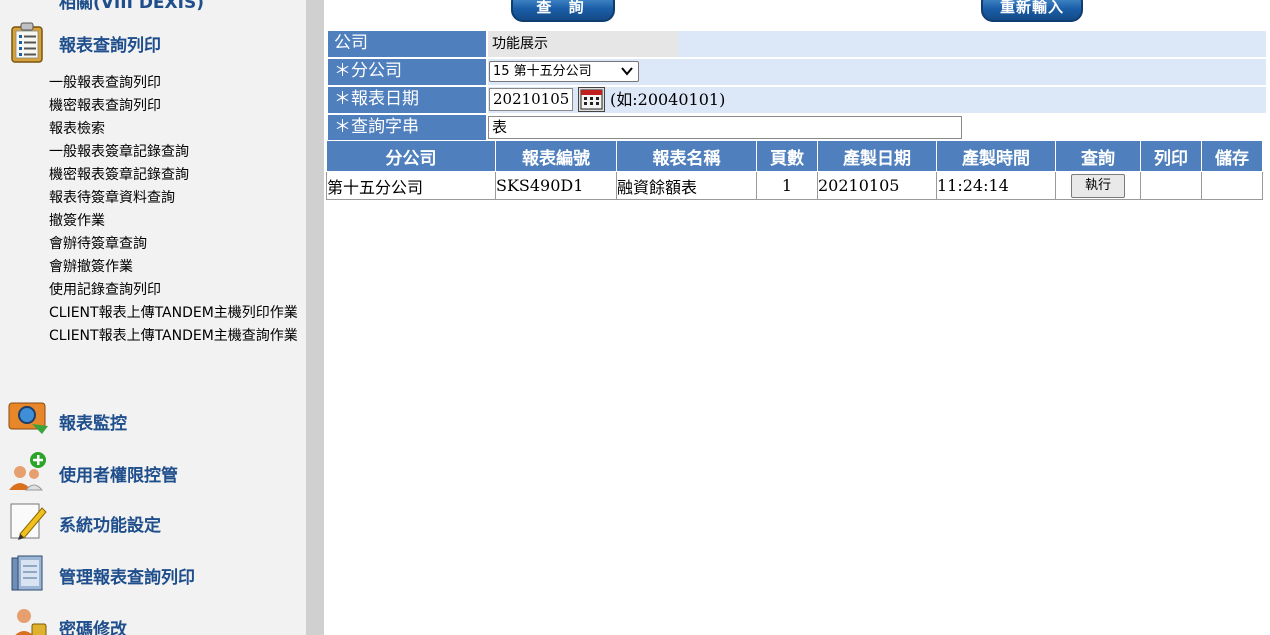 This screenshot has width=1270, height=635. Describe the element at coordinates (877, 156) in the screenshot. I see `col-date: 產製日期` at that location.